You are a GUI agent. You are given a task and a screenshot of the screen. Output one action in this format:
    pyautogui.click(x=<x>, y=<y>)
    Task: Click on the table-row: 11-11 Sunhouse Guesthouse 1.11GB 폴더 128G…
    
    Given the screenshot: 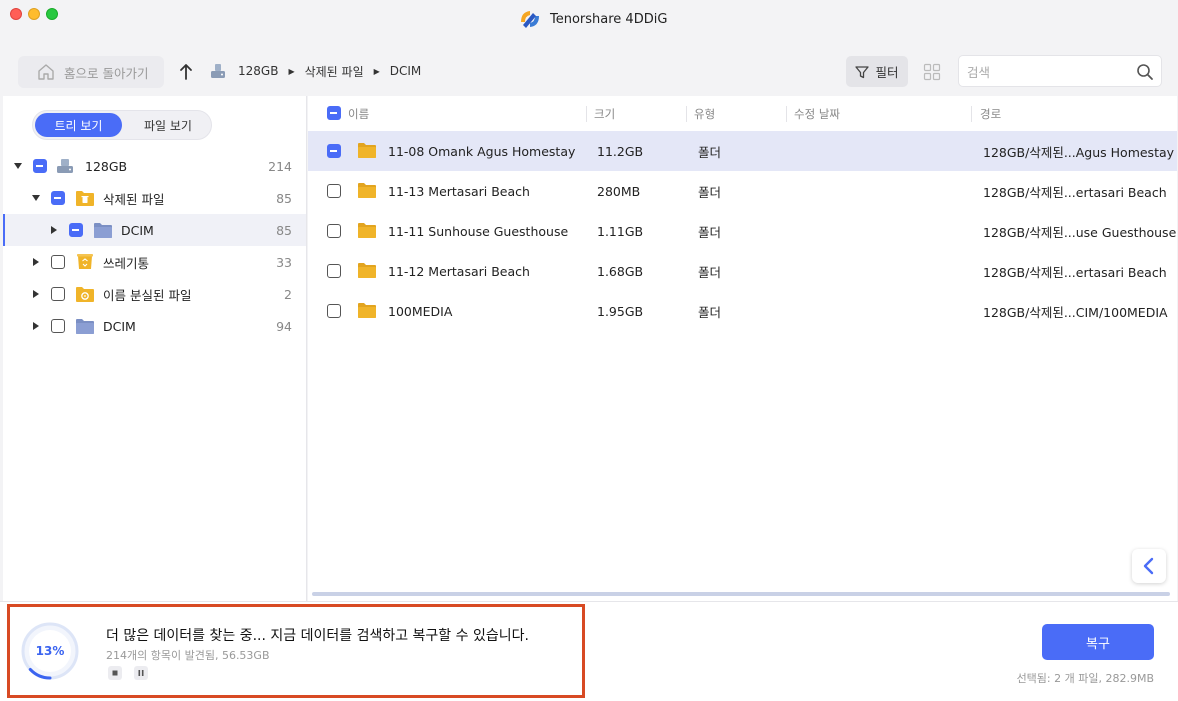 What is the action you would take?
    pyautogui.click(x=742, y=231)
    